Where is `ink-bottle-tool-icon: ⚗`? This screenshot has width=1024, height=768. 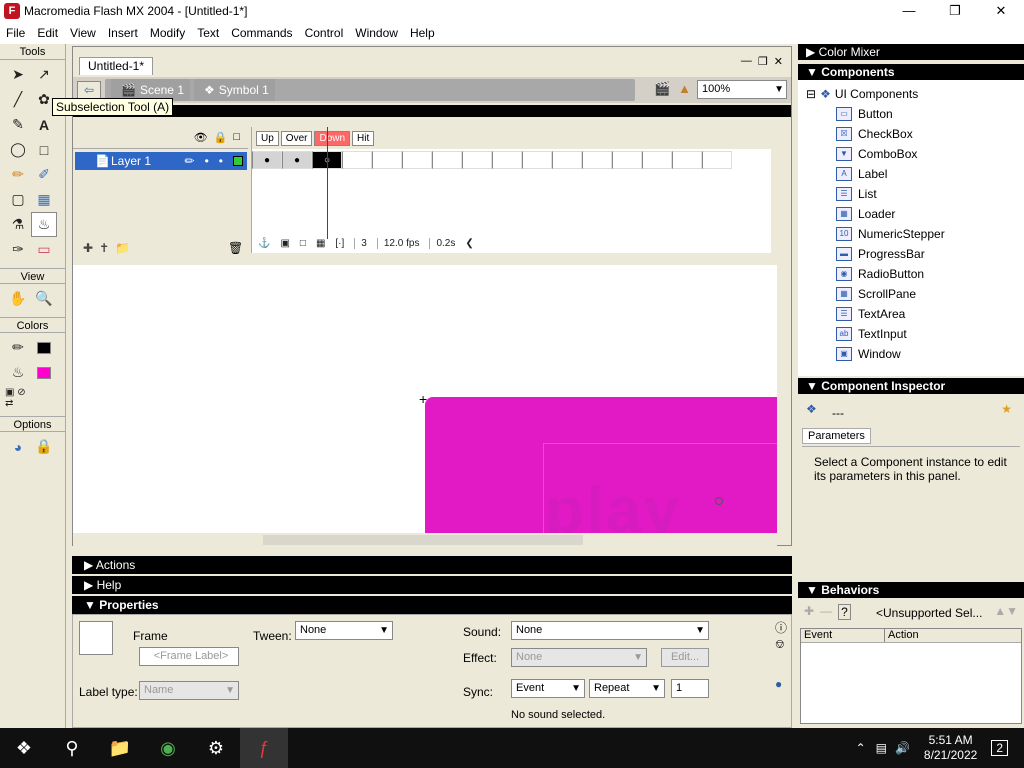 ink-bottle-tool-icon: ⚗ is located at coordinates (18, 224).